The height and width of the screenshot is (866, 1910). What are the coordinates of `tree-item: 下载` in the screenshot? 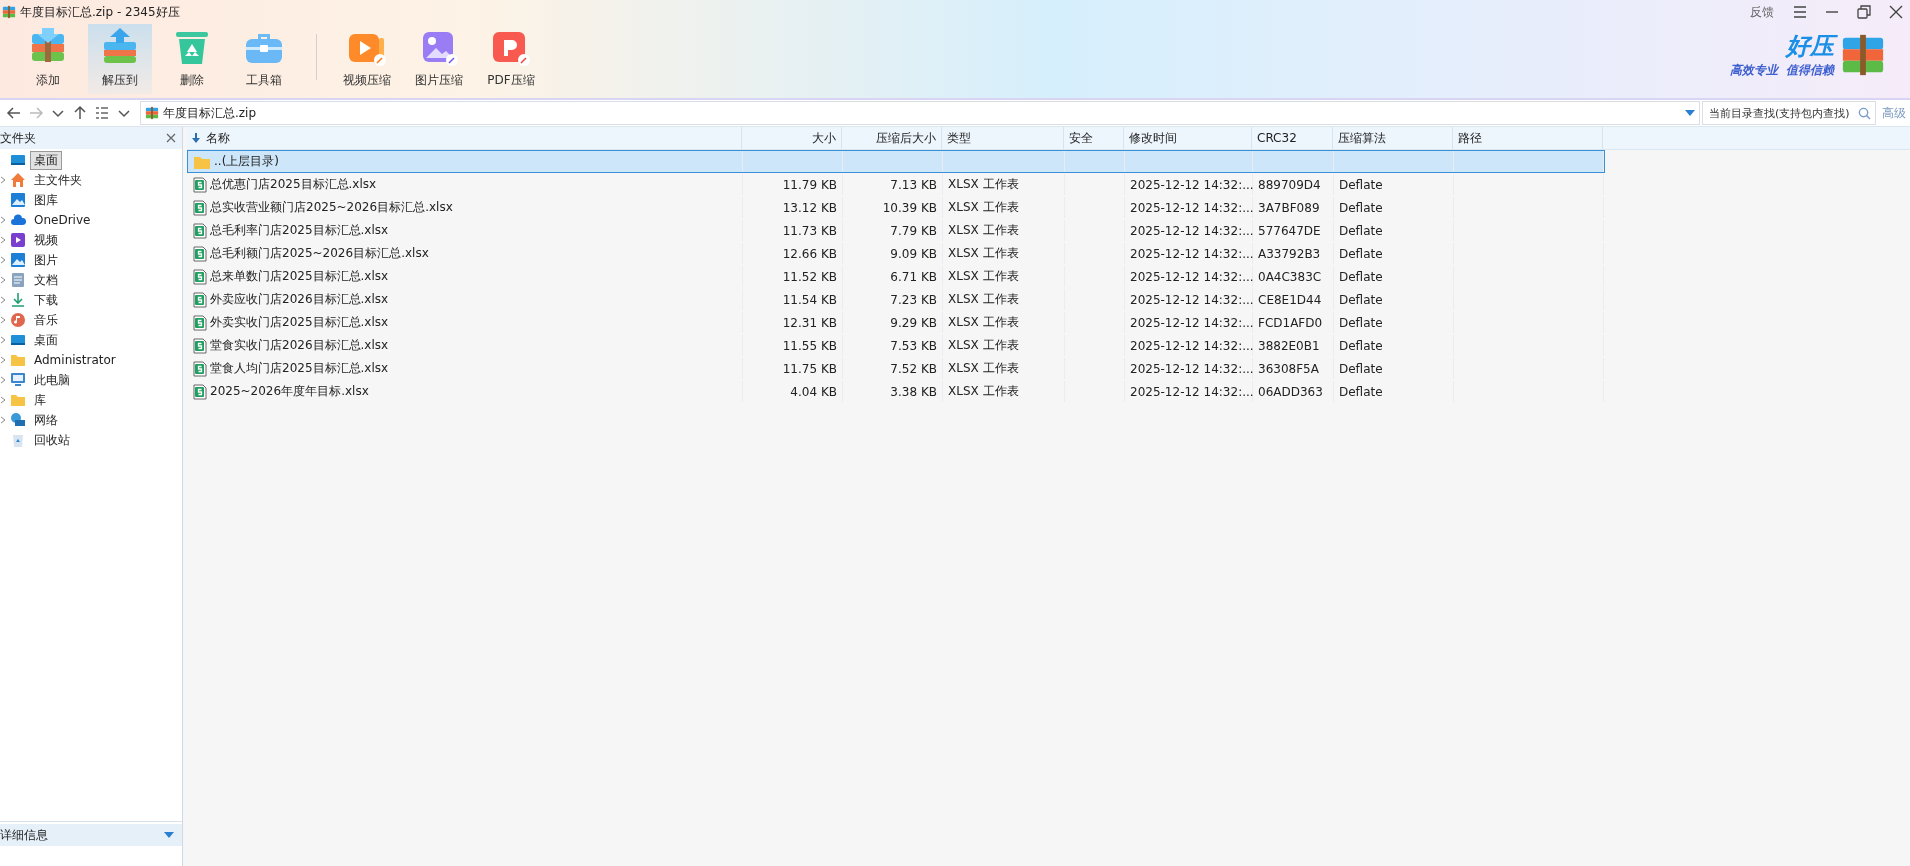 It's located at (46, 300).